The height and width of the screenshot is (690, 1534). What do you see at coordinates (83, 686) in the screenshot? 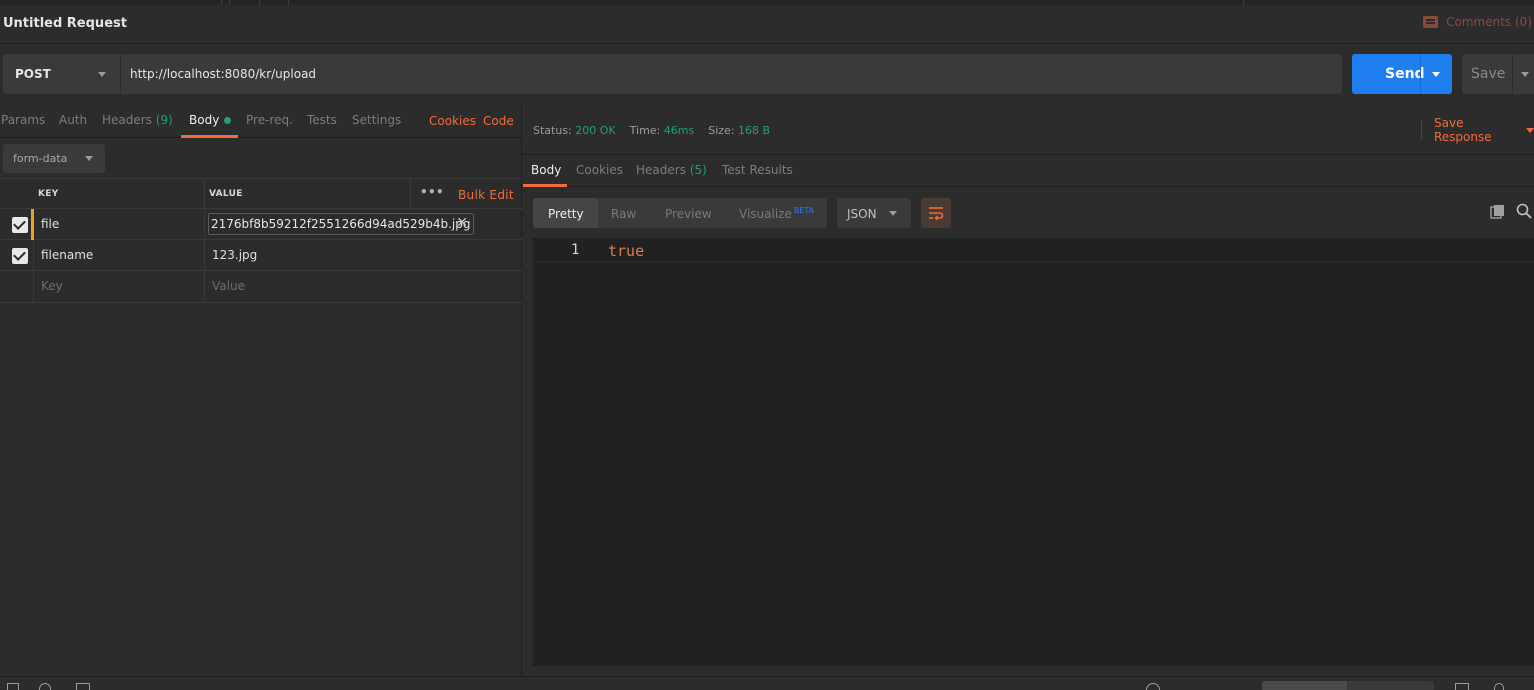
I see `console-icon` at bounding box center [83, 686].